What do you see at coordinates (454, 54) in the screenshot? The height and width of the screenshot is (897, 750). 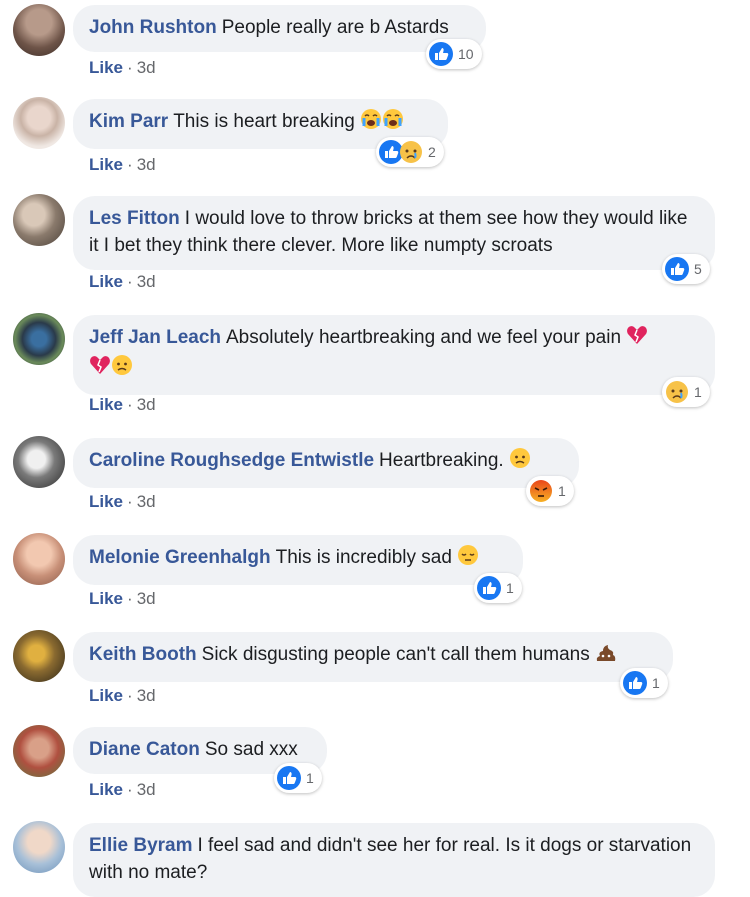 I see `reaction-summary: 10` at bounding box center [454, 54].